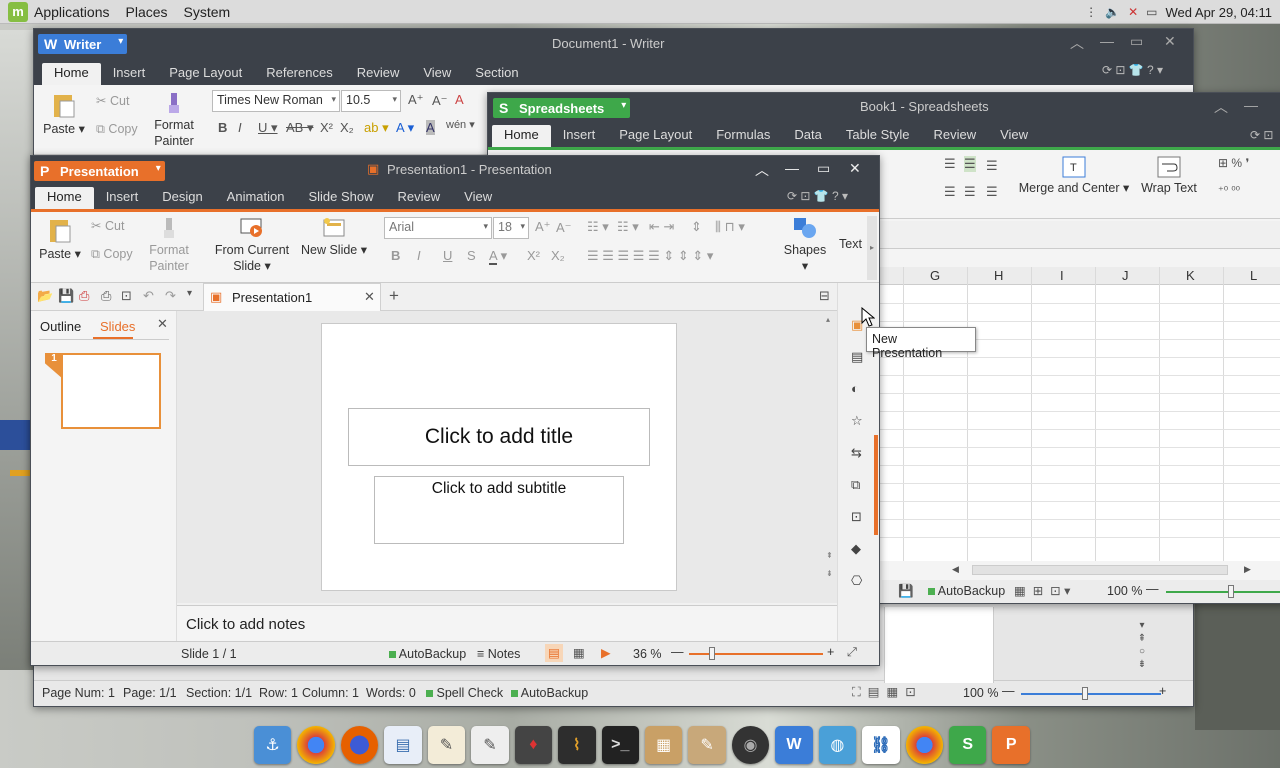 Image resolution: width=1280 pixels, height=768 pixels. Describe the element at coordinates (182, 198) in the screenshot. I see `tab-design: Design` at that location.